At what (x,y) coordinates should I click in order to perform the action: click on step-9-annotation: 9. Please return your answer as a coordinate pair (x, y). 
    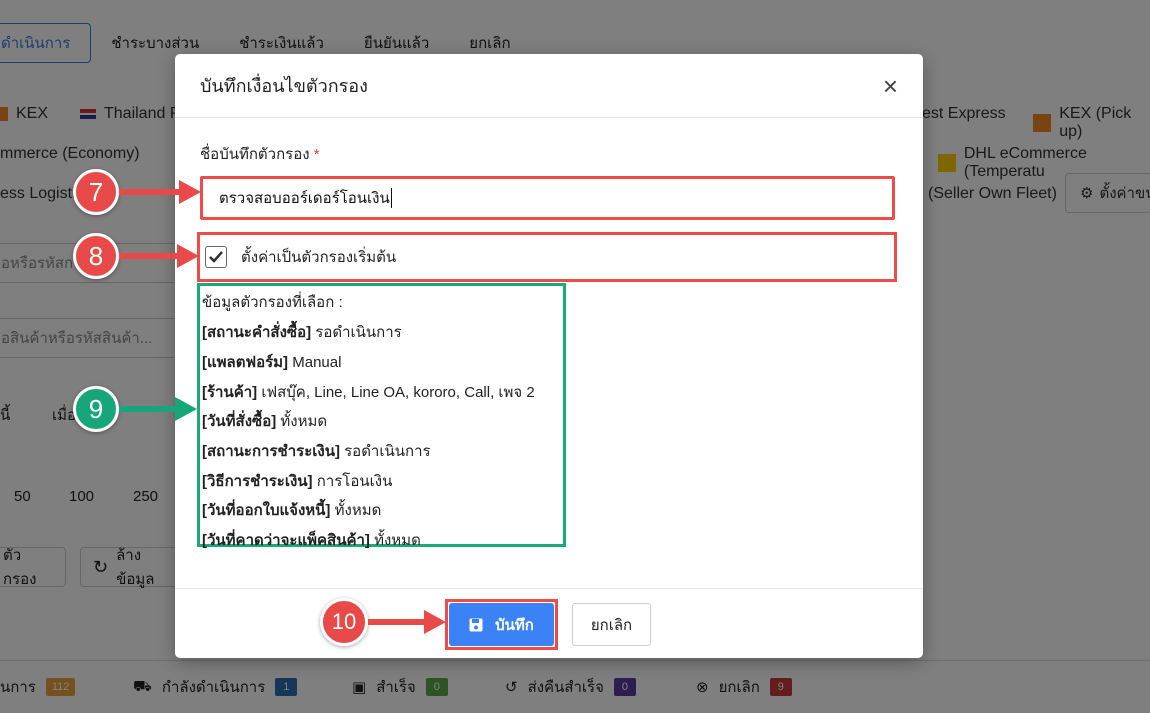
    Looking at the image, I should click on (135, 409).